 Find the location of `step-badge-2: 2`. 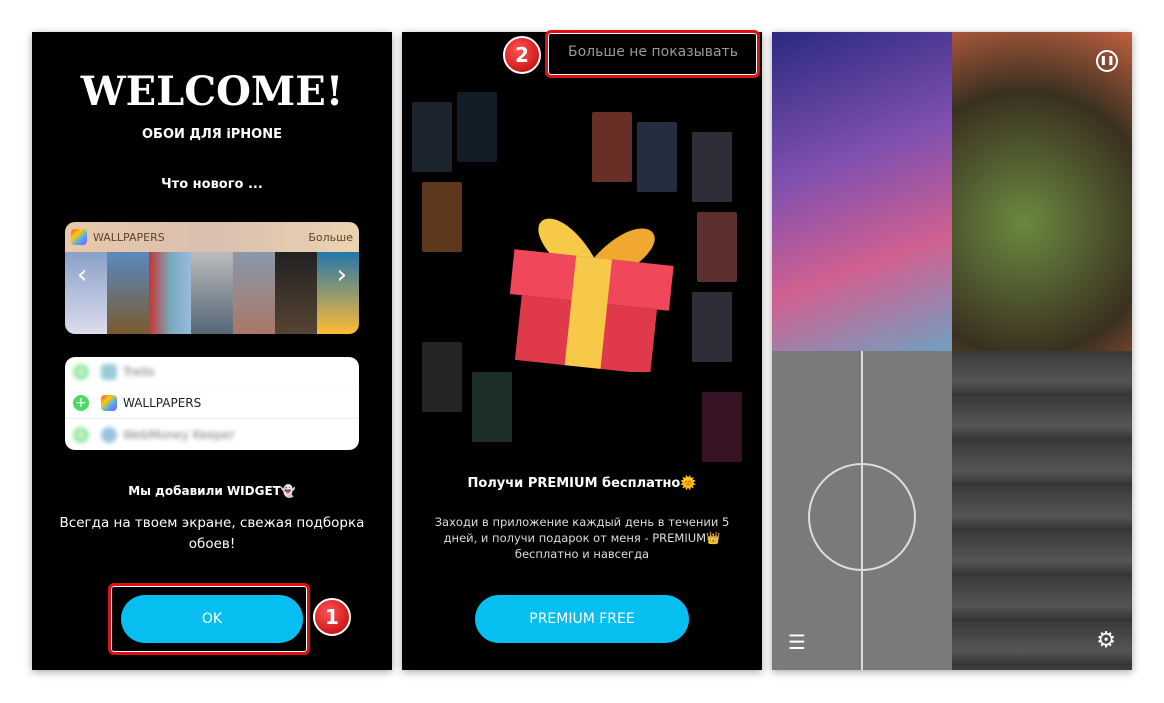

step-badge-2: 2 is located at coordinates (522, 55).